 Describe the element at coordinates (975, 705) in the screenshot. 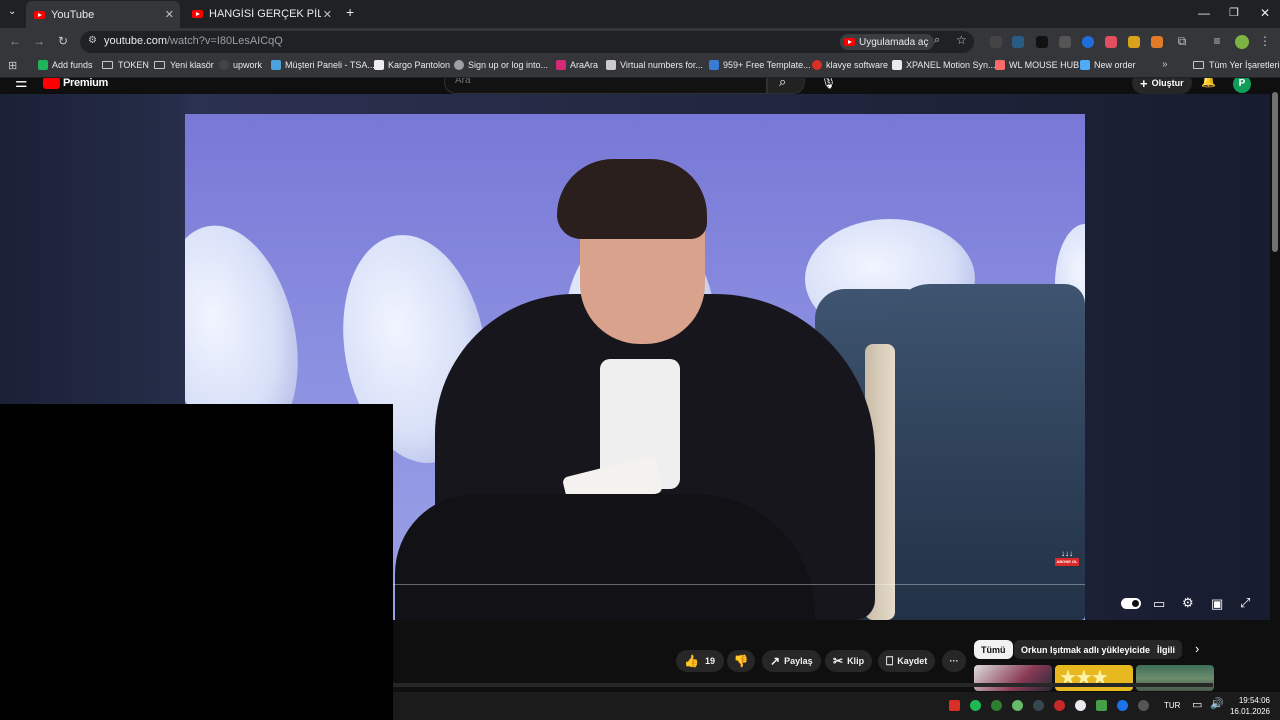

I see `spotify-icon` at that location.